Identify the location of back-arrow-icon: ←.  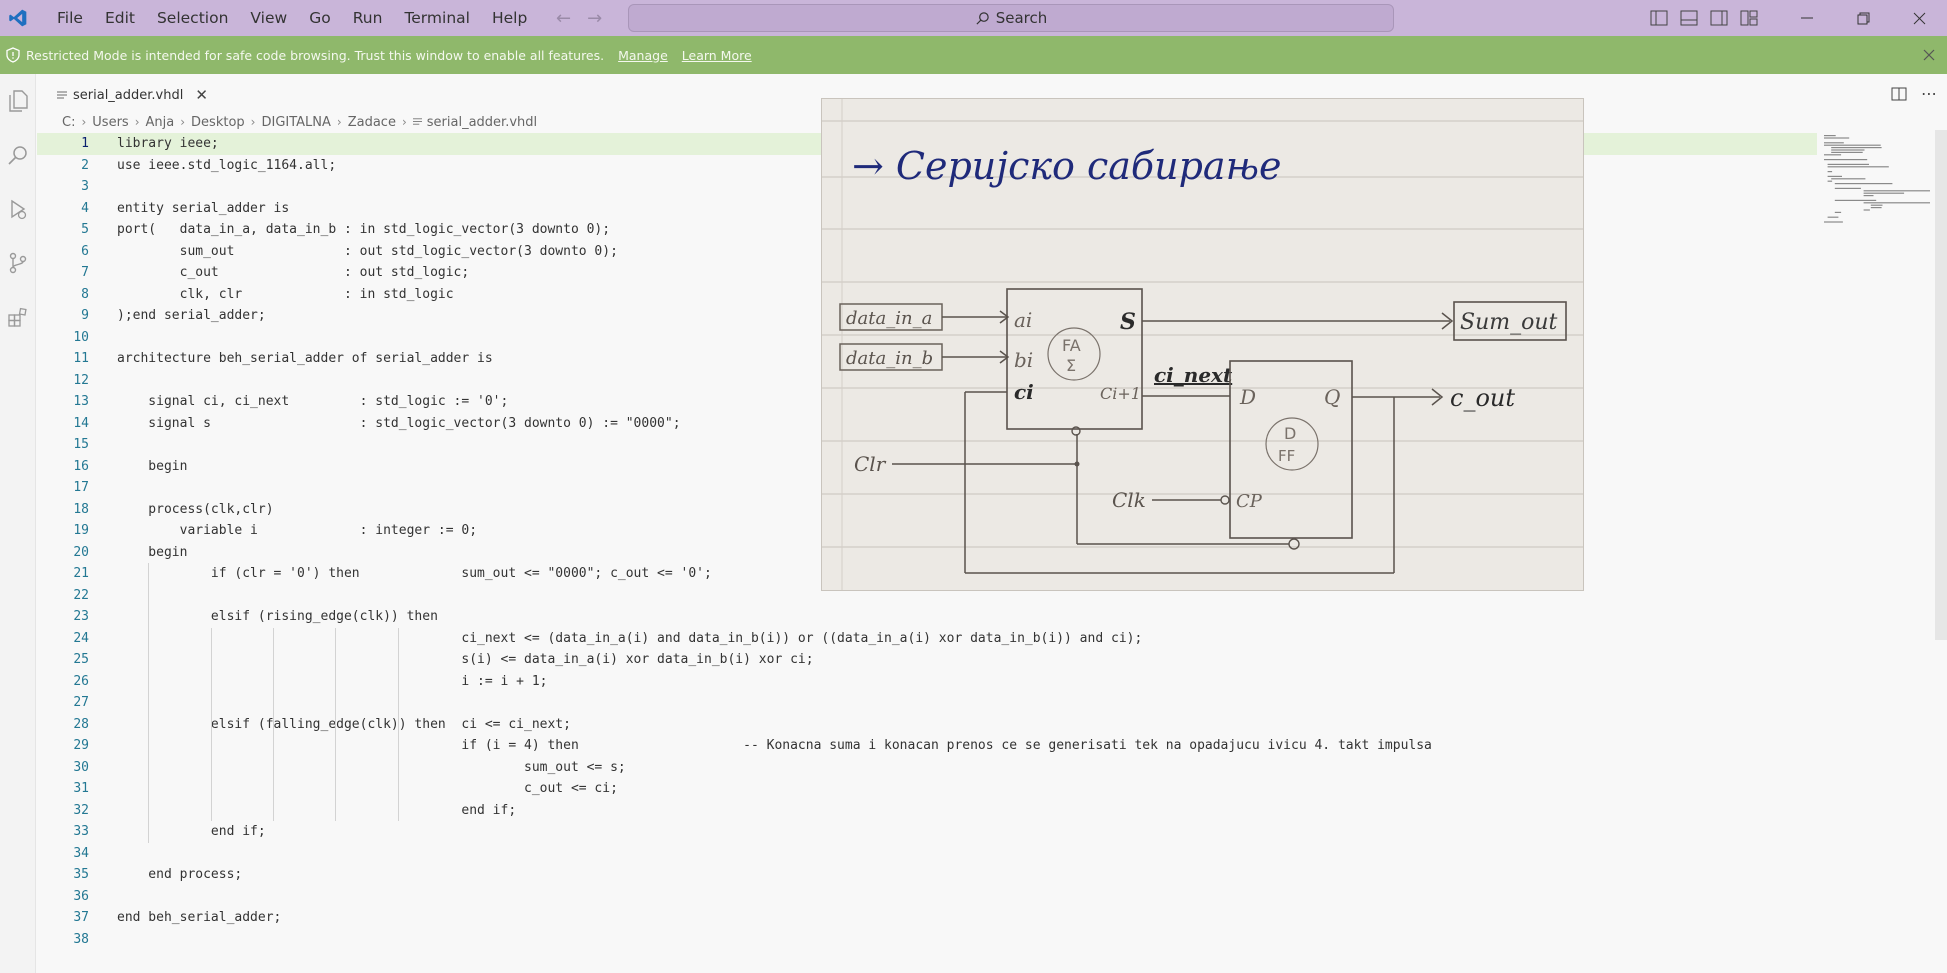
(563, 18).